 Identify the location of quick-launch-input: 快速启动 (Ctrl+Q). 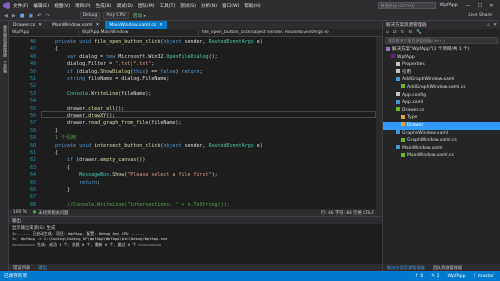
(398, 6).